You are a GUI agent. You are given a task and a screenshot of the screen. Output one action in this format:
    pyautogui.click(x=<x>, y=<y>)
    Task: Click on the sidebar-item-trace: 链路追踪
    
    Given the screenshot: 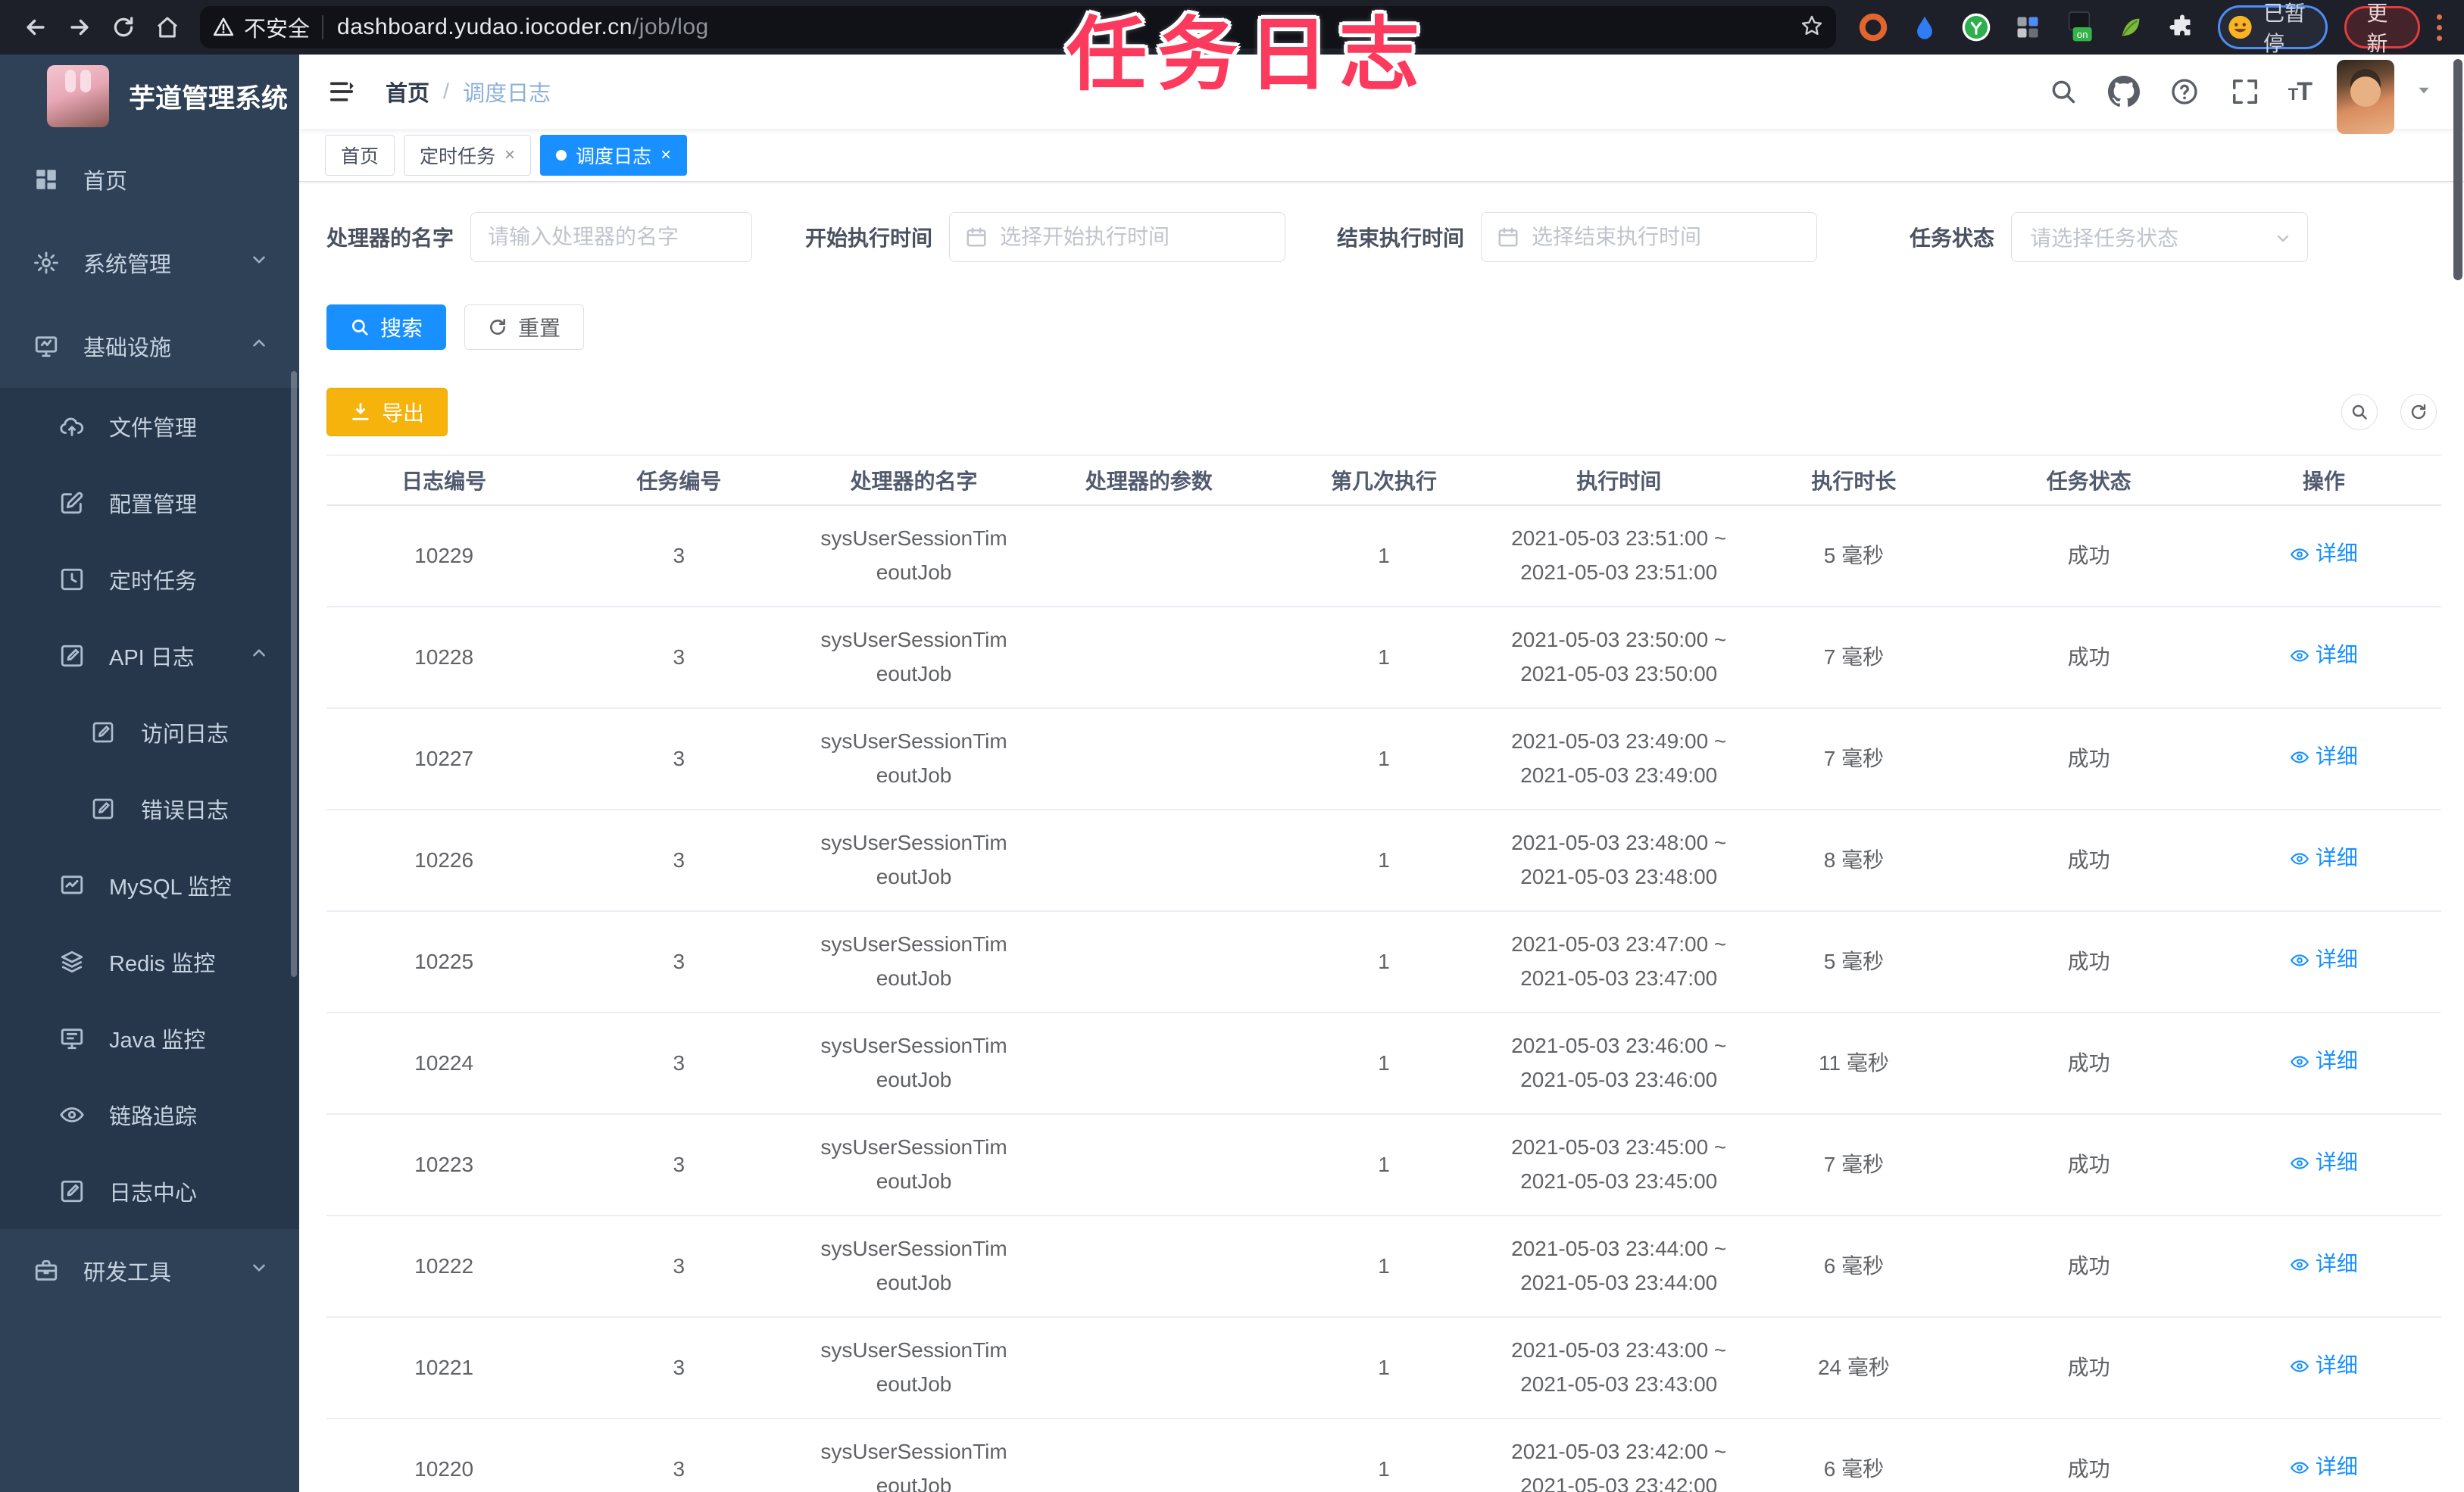 What is the action you would take?
    pyautogui.click(x=149, y=1114)
    